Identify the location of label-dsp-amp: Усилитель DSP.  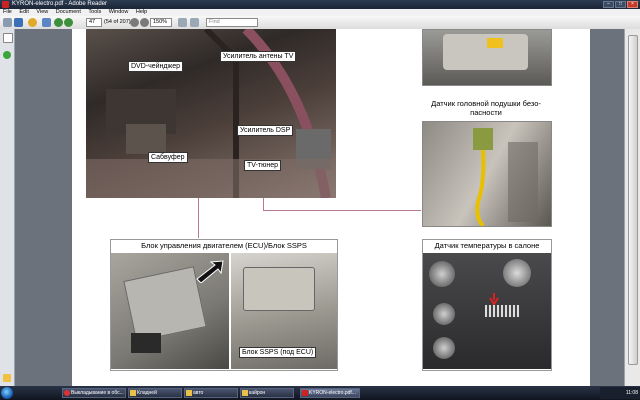
(265, 130).